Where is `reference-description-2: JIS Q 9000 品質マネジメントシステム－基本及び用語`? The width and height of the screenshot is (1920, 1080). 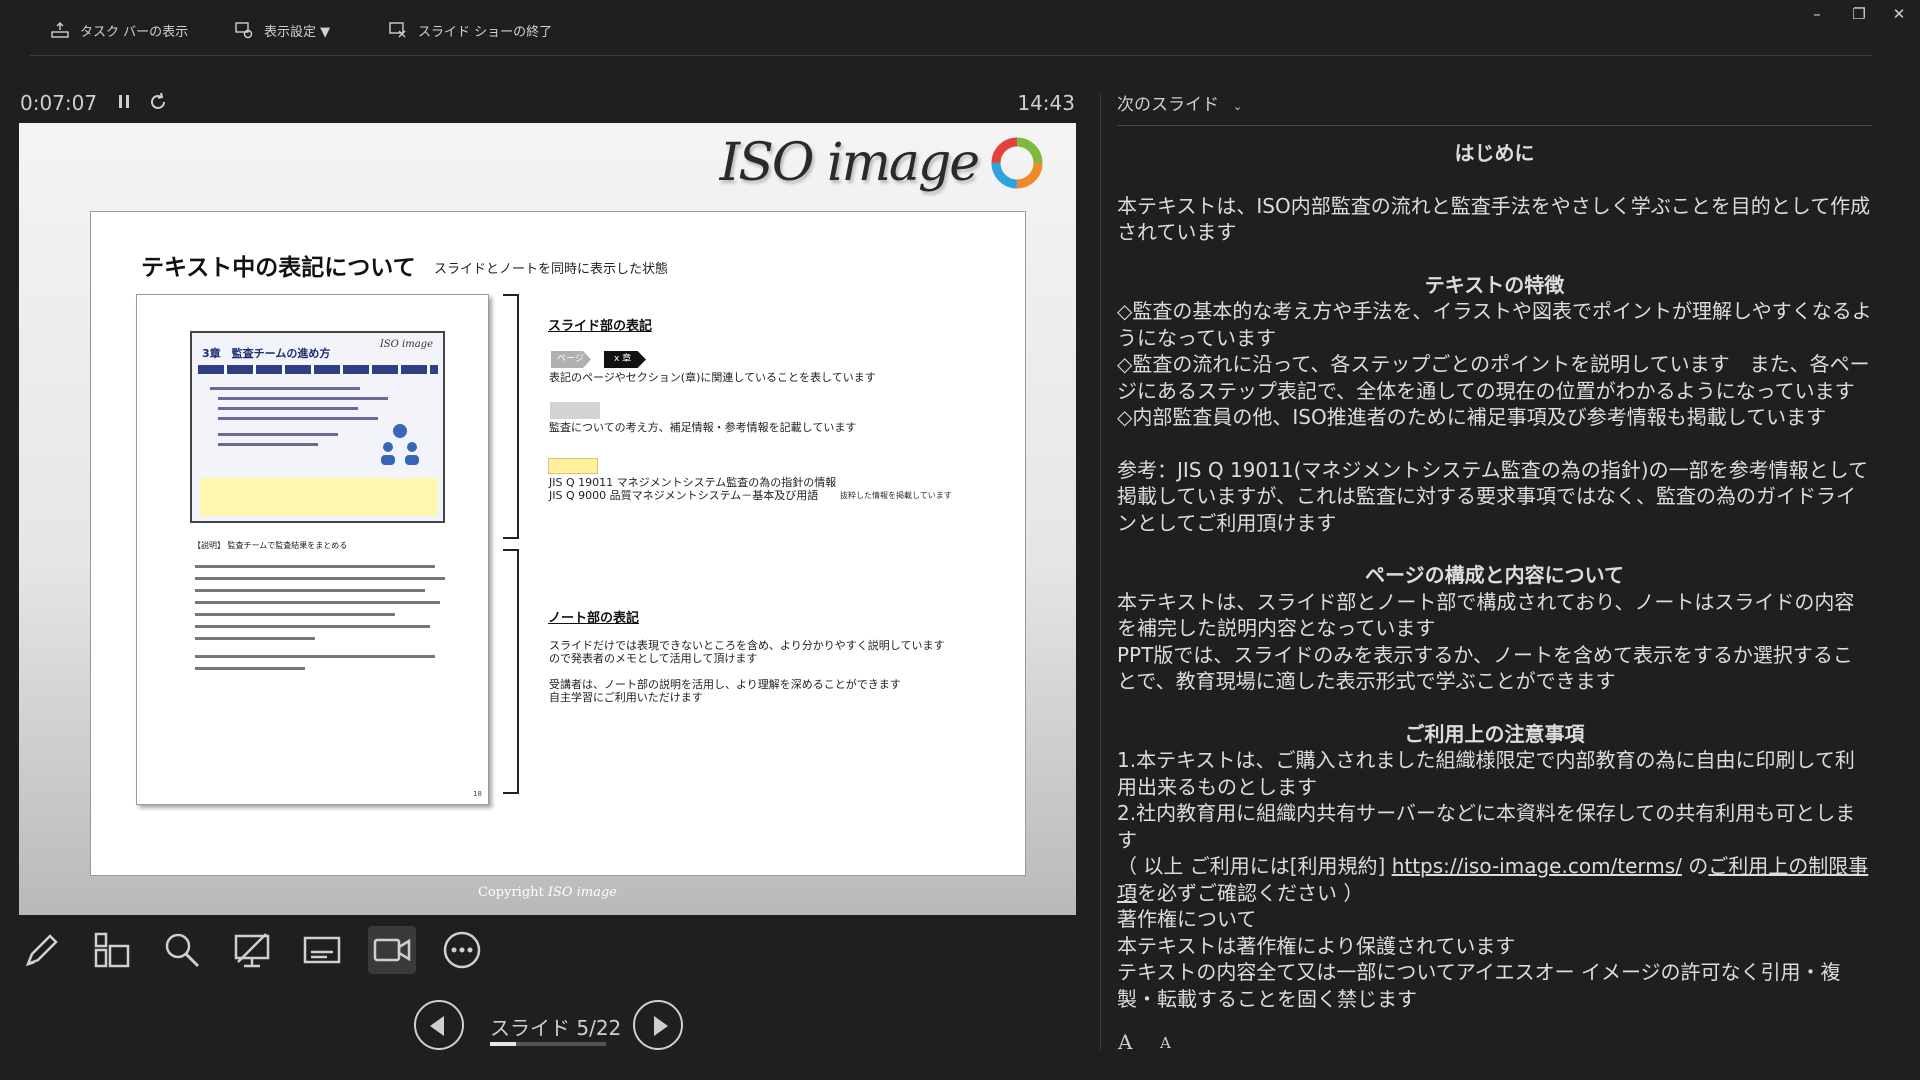 reference-description-2: JIS Q 9000 品質マネジメントシステム－基本及び用語 is located at coordinates (684, 495).